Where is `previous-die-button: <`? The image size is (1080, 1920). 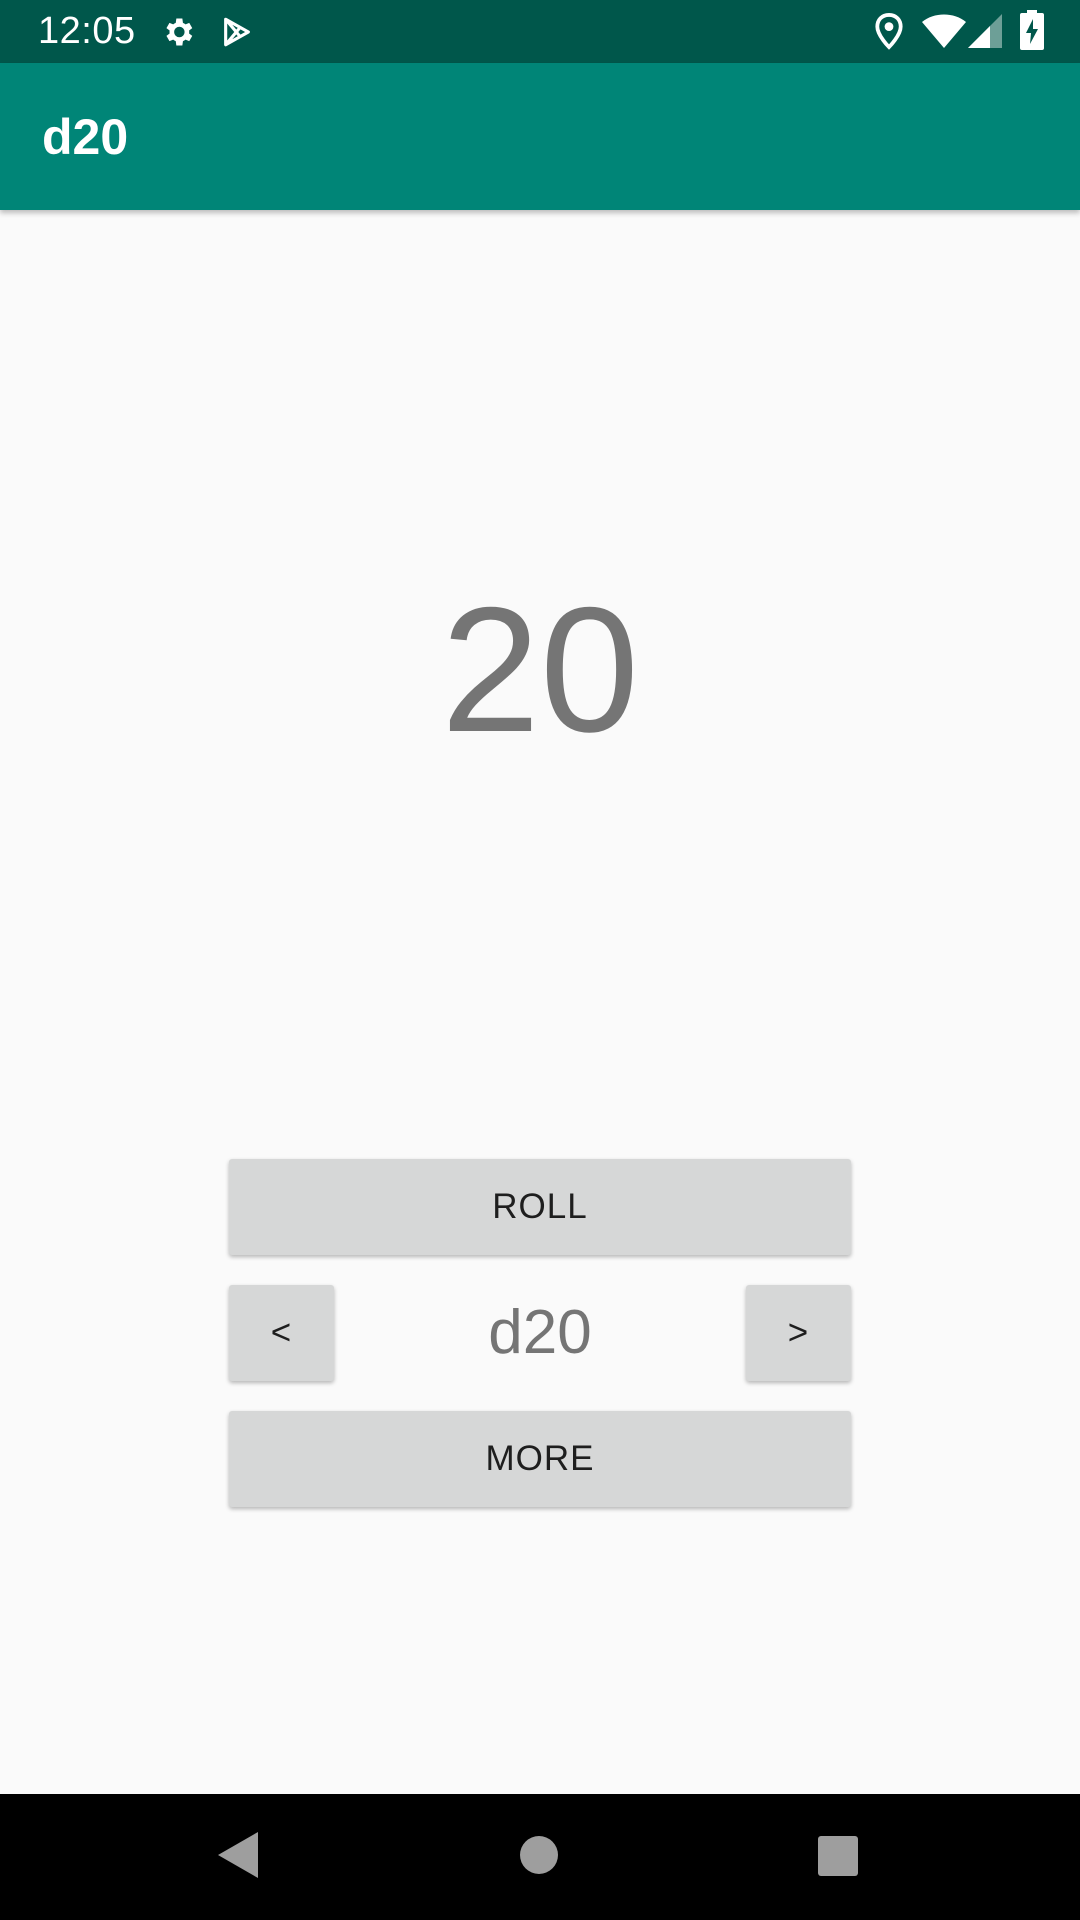 previous-die-button: < is located at coordinates (281, 1333).